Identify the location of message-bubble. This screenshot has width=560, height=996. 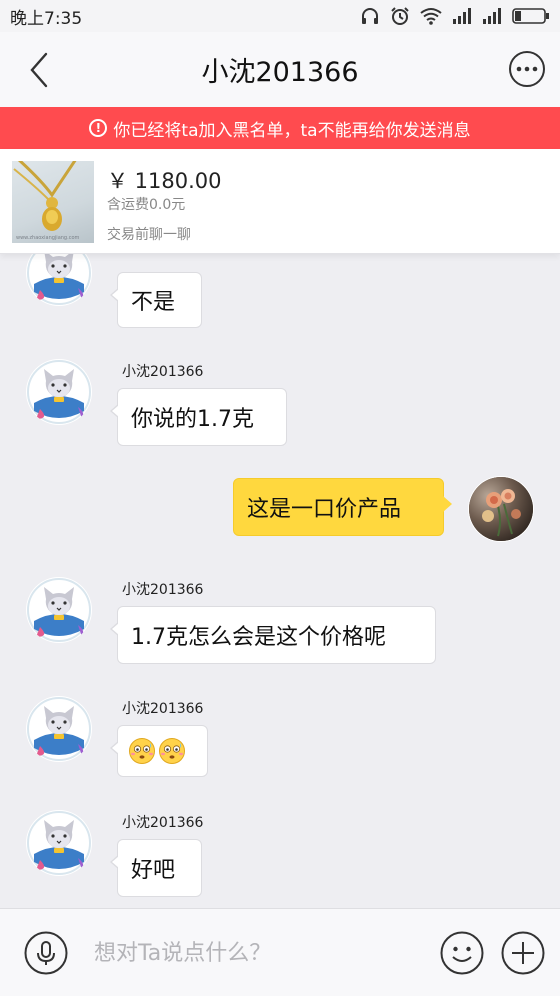
(159, 751).